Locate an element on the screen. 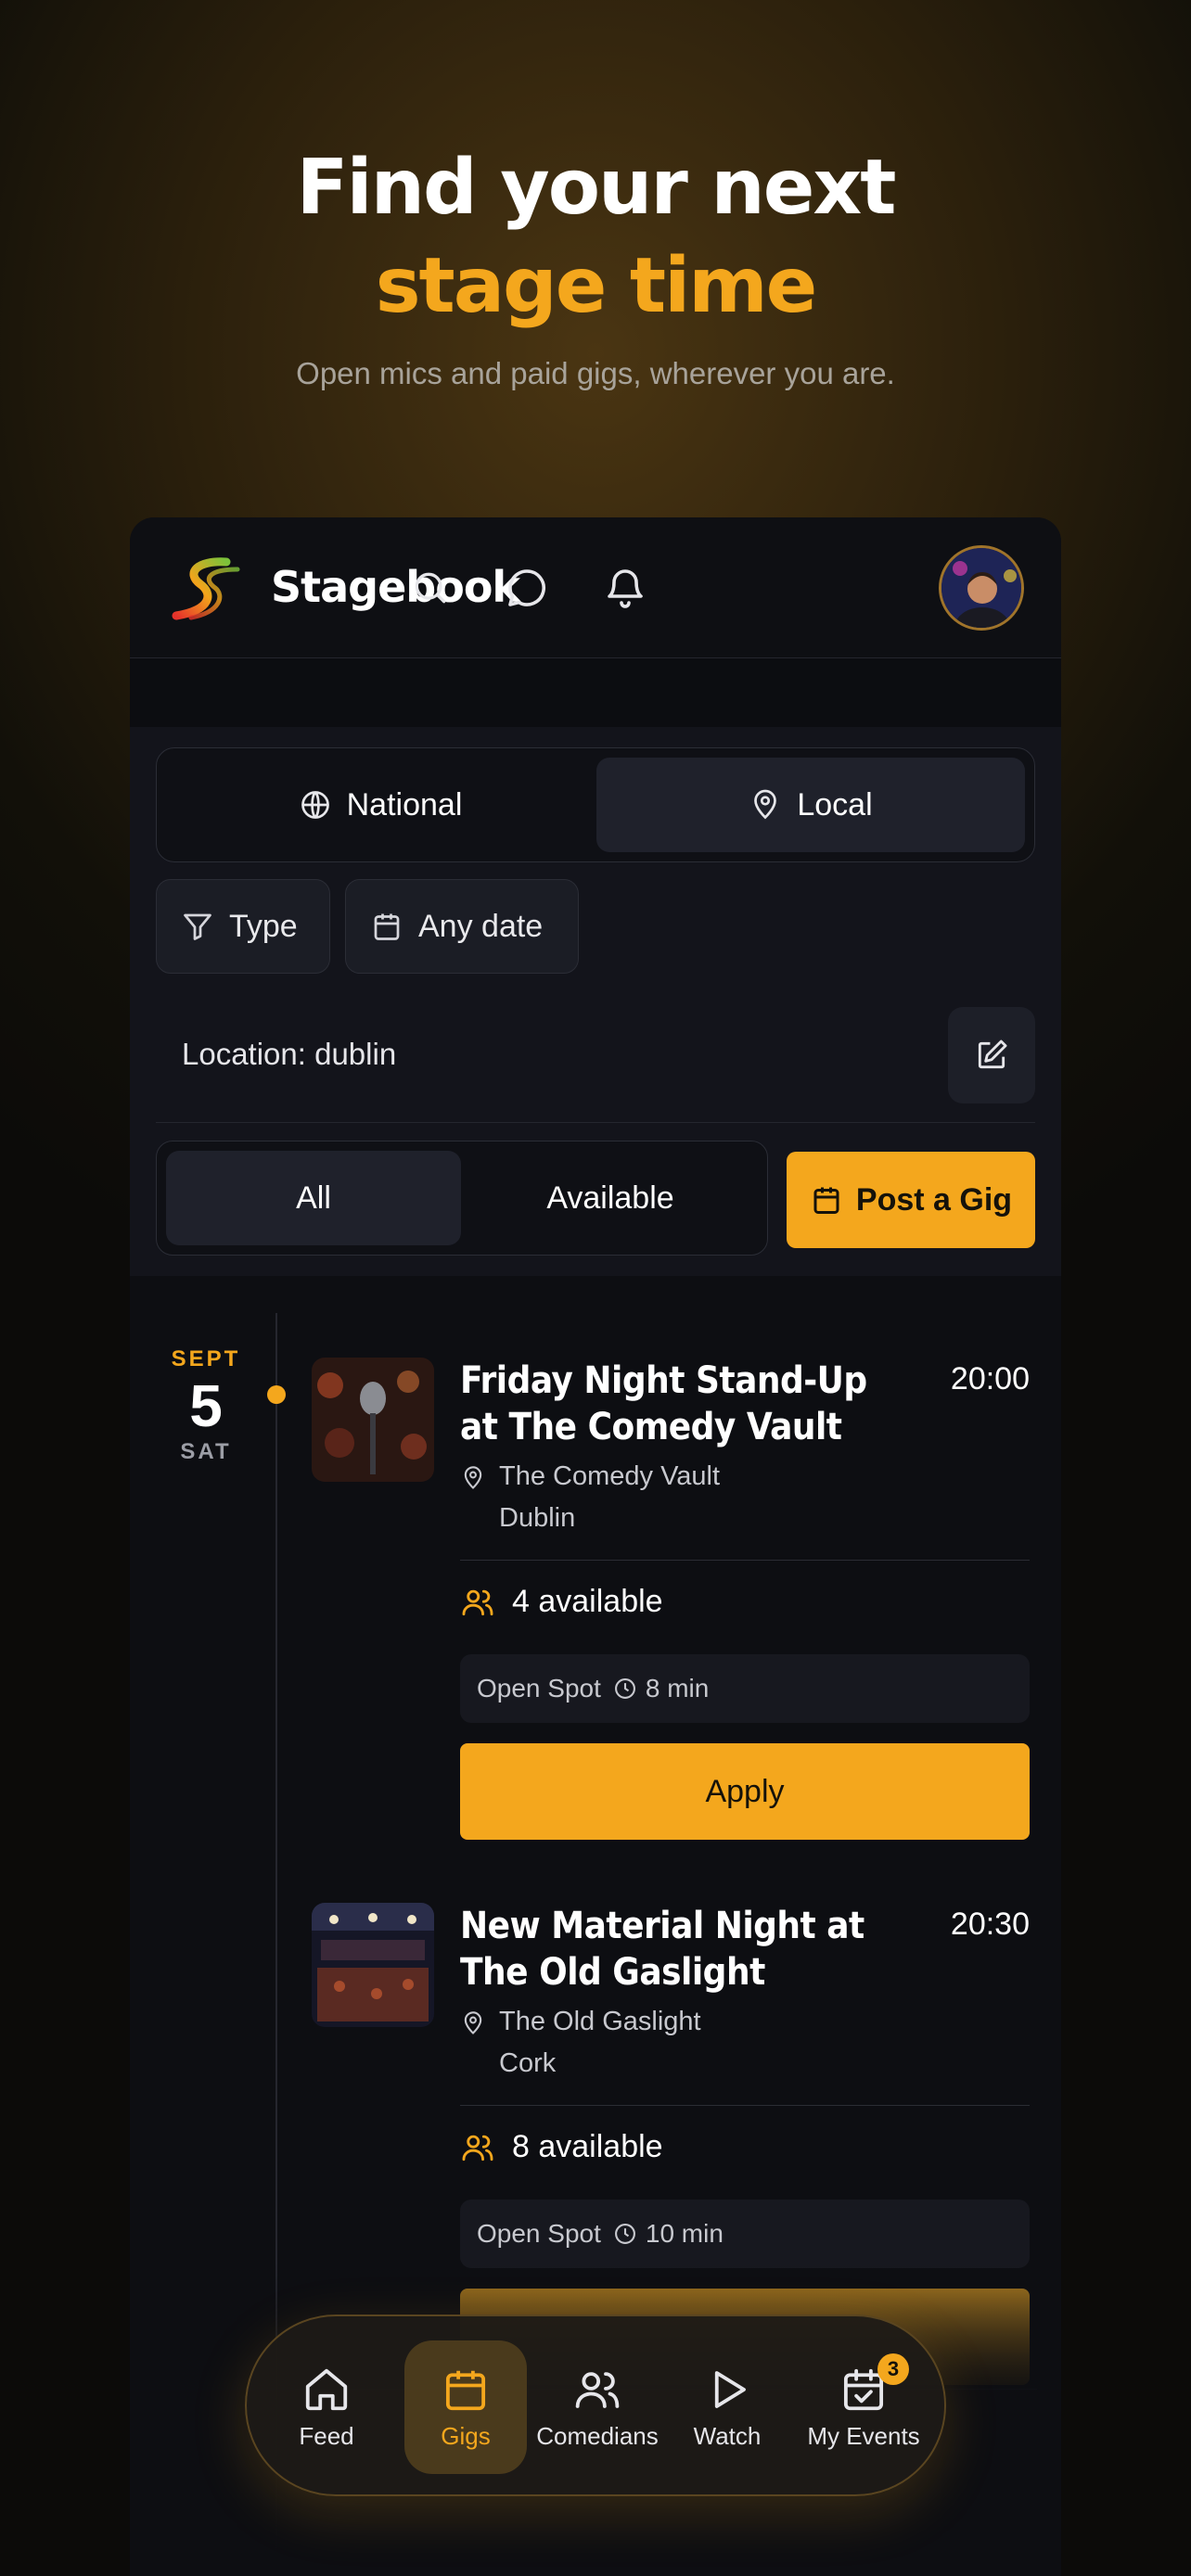  nav-label-watch: Watch is located at coordinates (727, 2435).